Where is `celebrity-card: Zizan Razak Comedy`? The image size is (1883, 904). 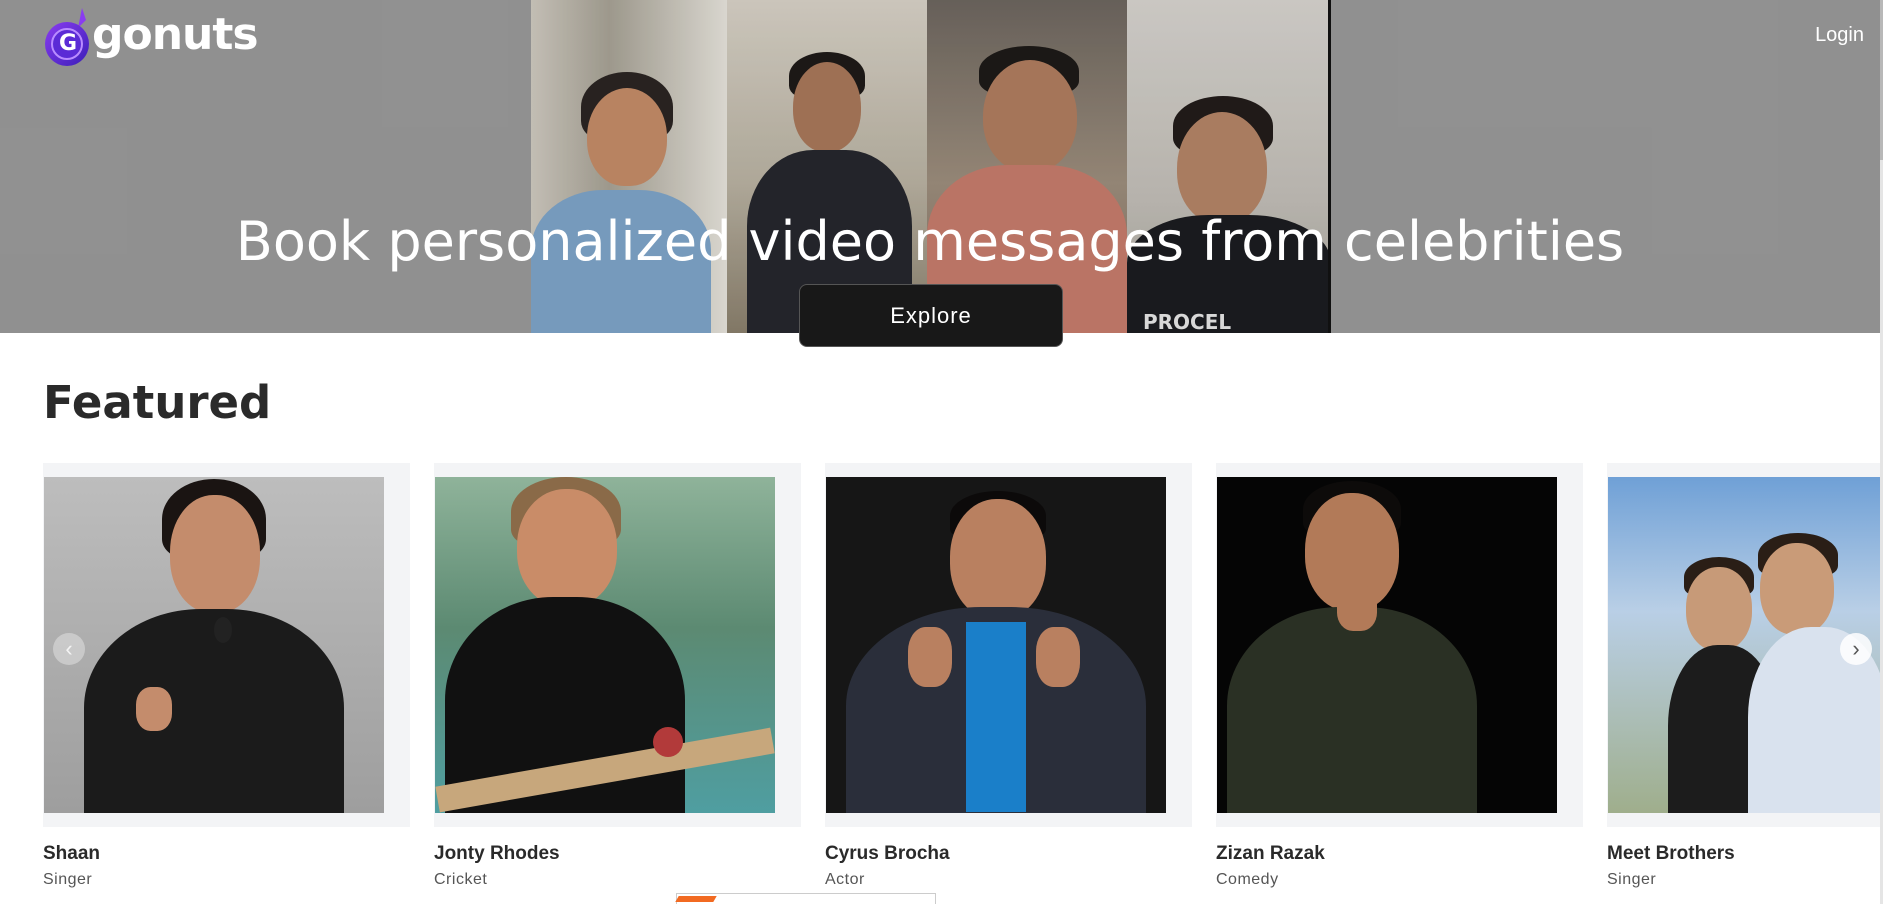
celebrity-card: Zizan Razak Comedy is located at coordinates (1399, 676).